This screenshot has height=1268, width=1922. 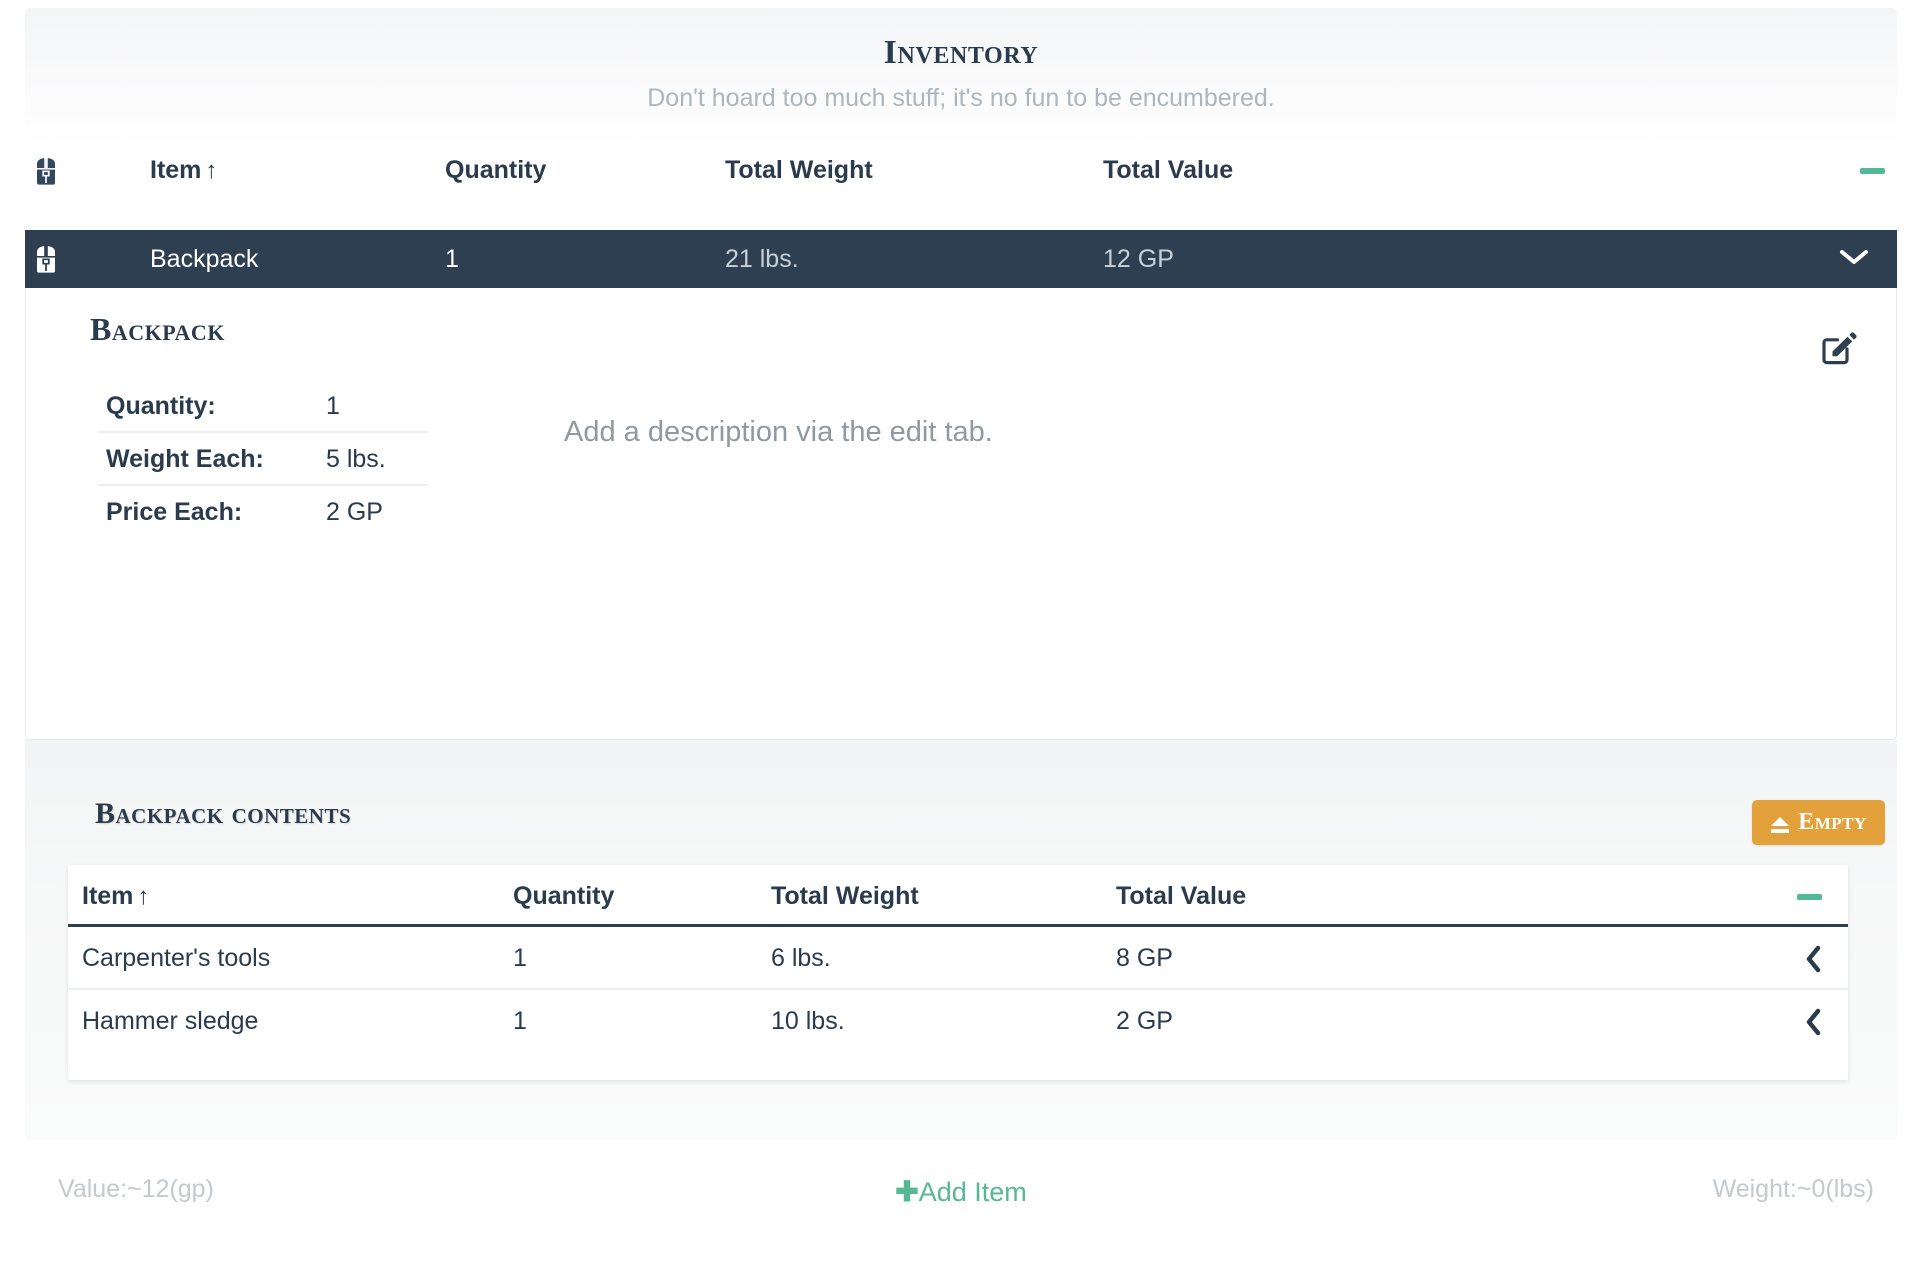 I want to click on table-row: Carpenter's tools 1 6 lbs. 8 GP, so click(x=958, y=958).